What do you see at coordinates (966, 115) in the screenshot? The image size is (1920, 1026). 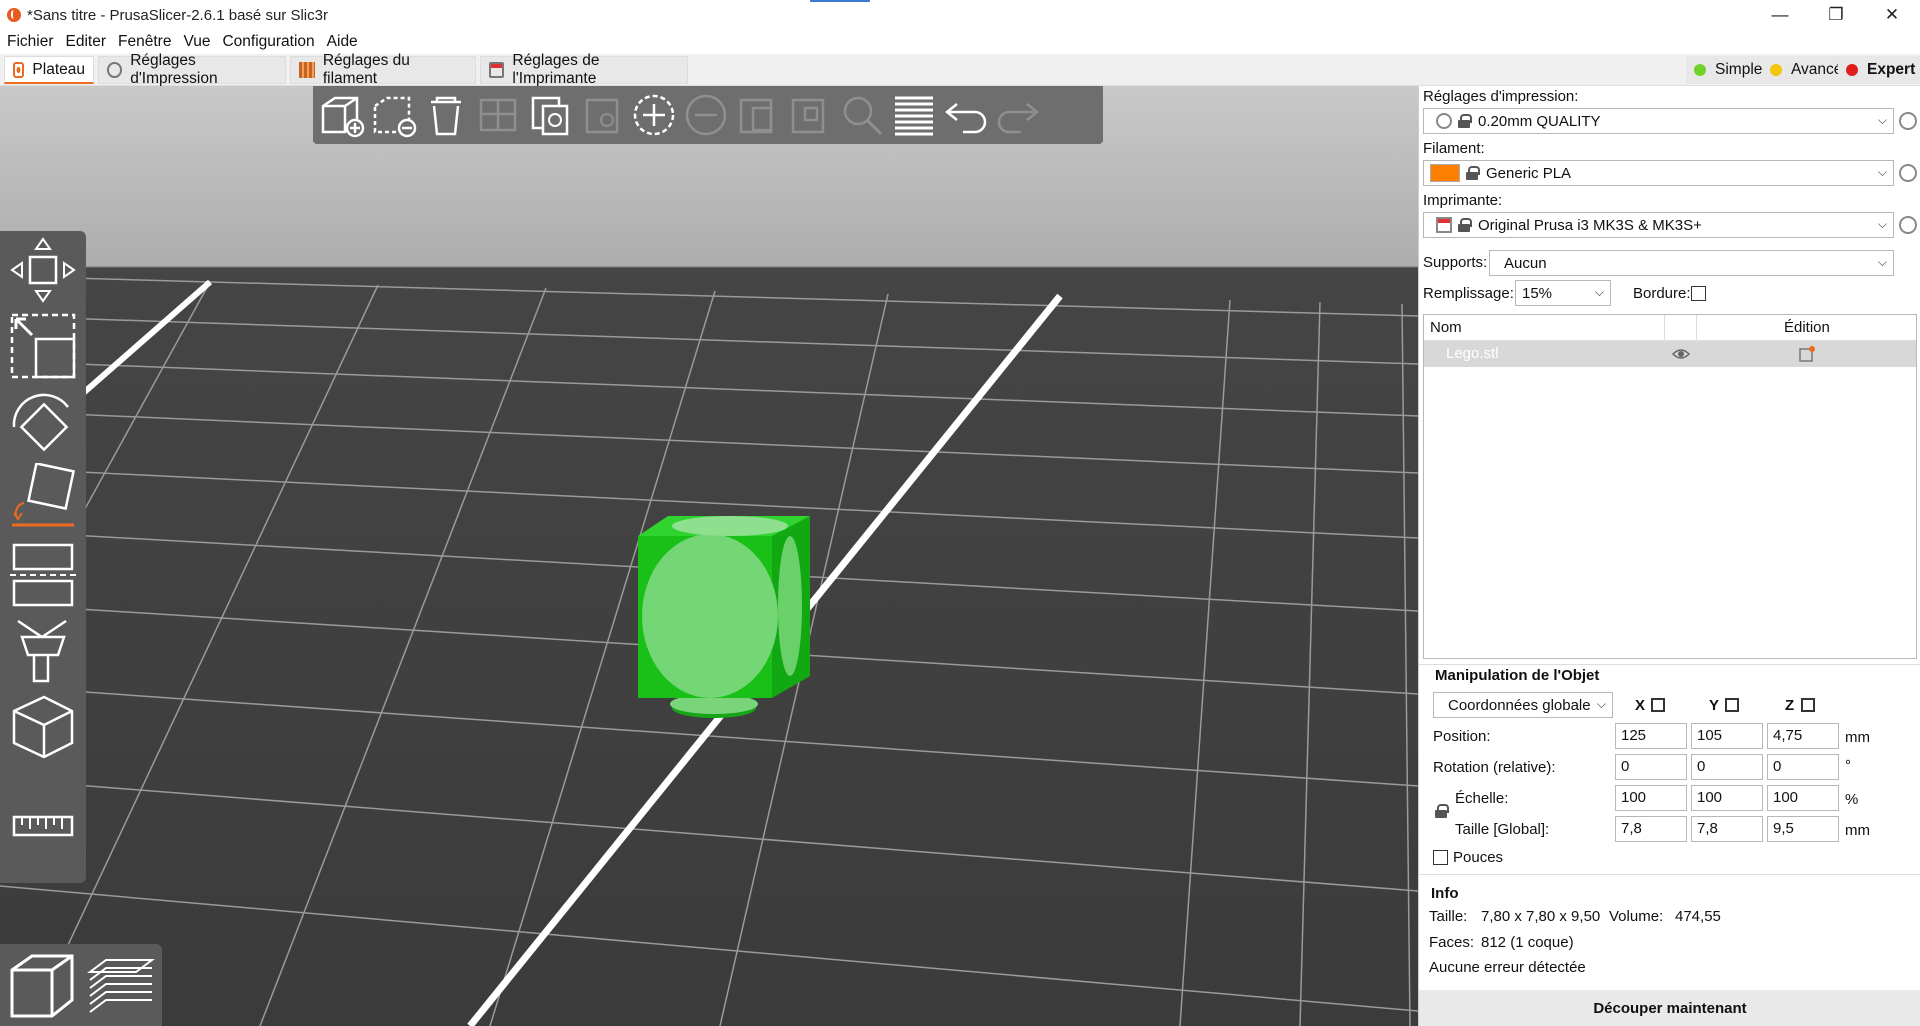 I see `undo-icon` at bounding box center [966, 115].